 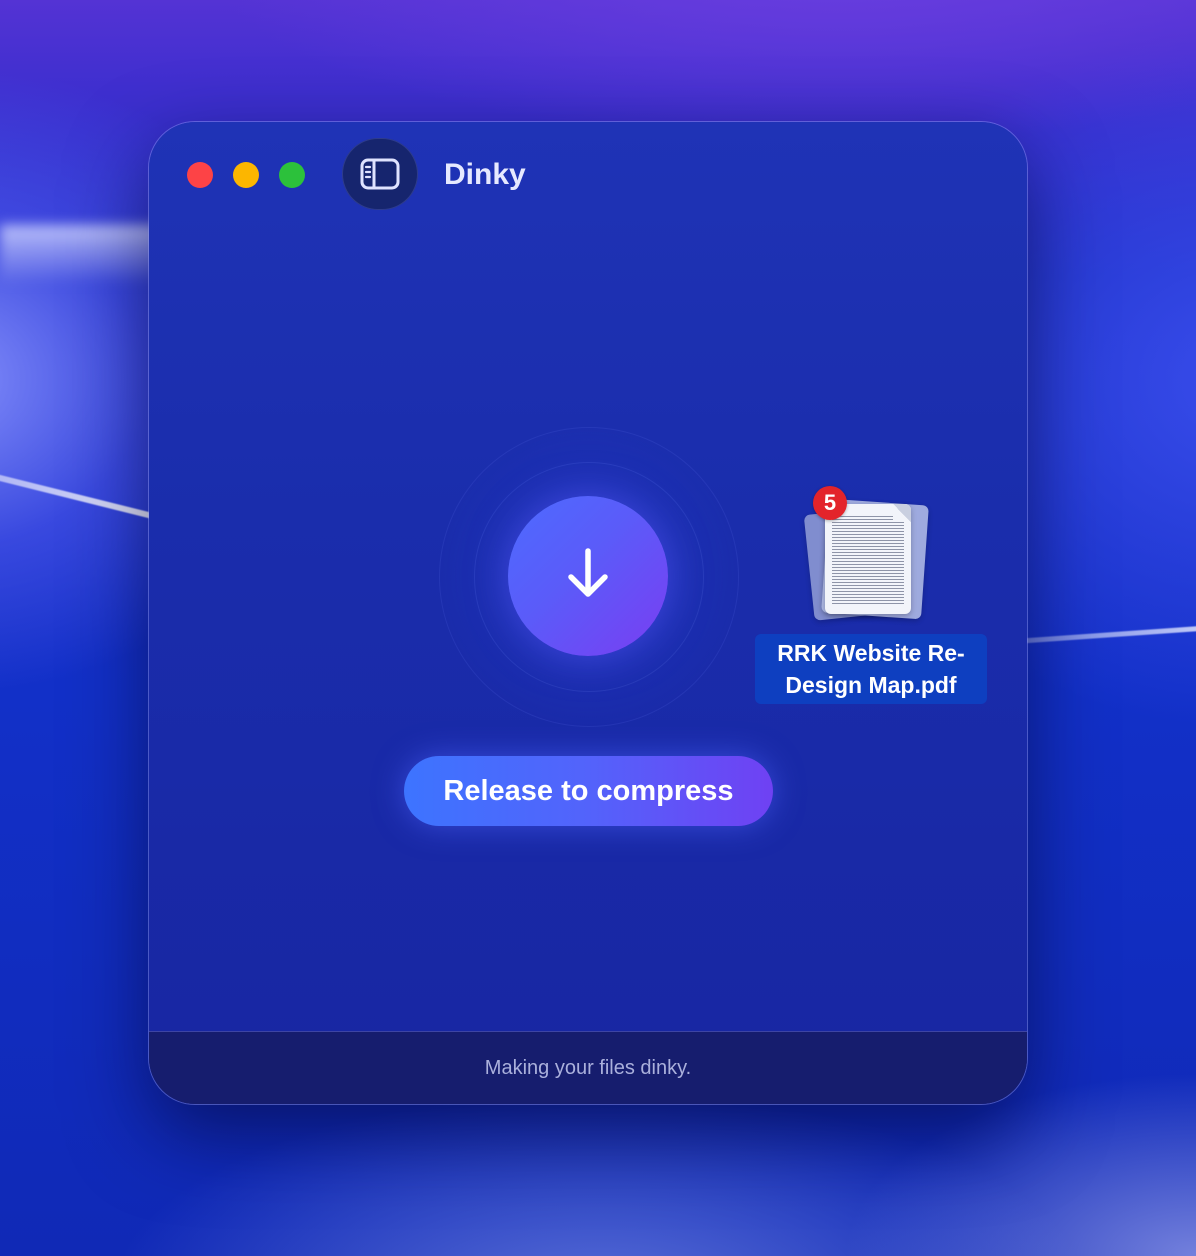 I want to click on drop-zone-target, so click(x=588, y=576).